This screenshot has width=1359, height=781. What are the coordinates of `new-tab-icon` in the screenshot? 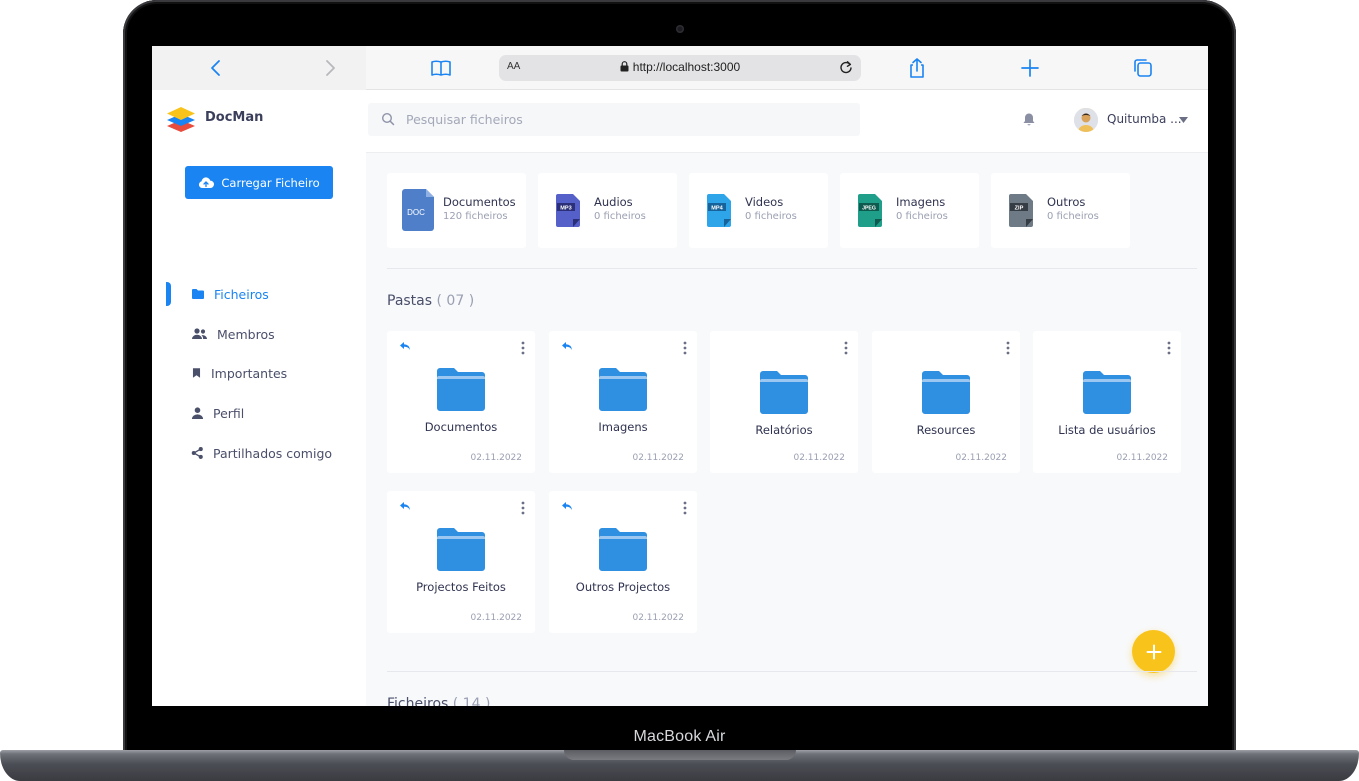 It's located at (1030, 68).